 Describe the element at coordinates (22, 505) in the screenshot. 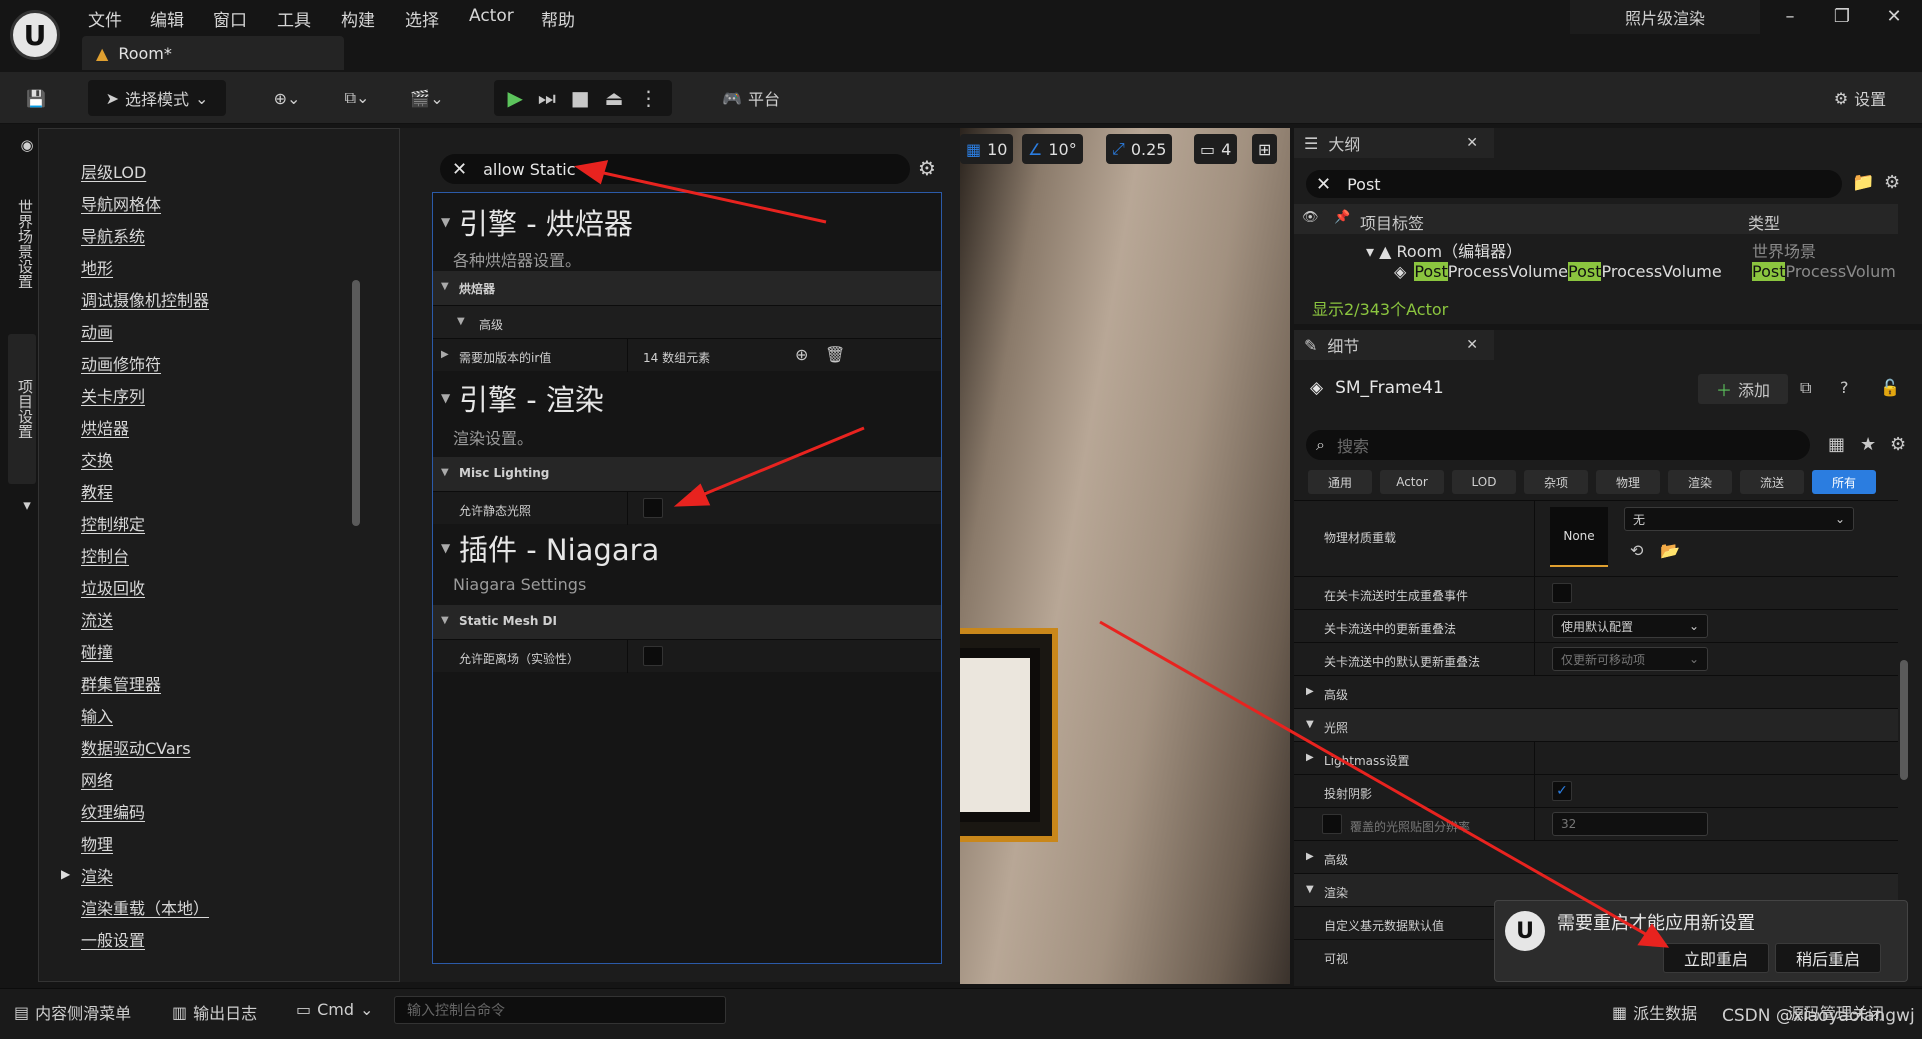

I see `pin-icon: ▾` at that location.